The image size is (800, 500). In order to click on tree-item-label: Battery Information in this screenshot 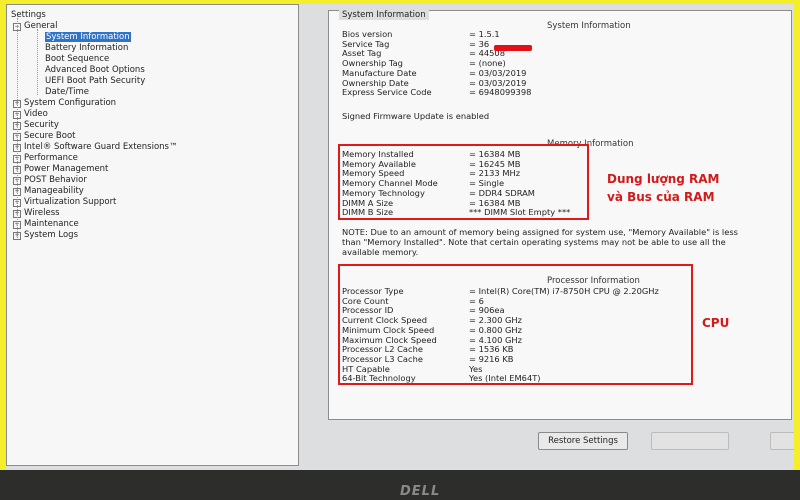, I will do `click(87, 48)`.